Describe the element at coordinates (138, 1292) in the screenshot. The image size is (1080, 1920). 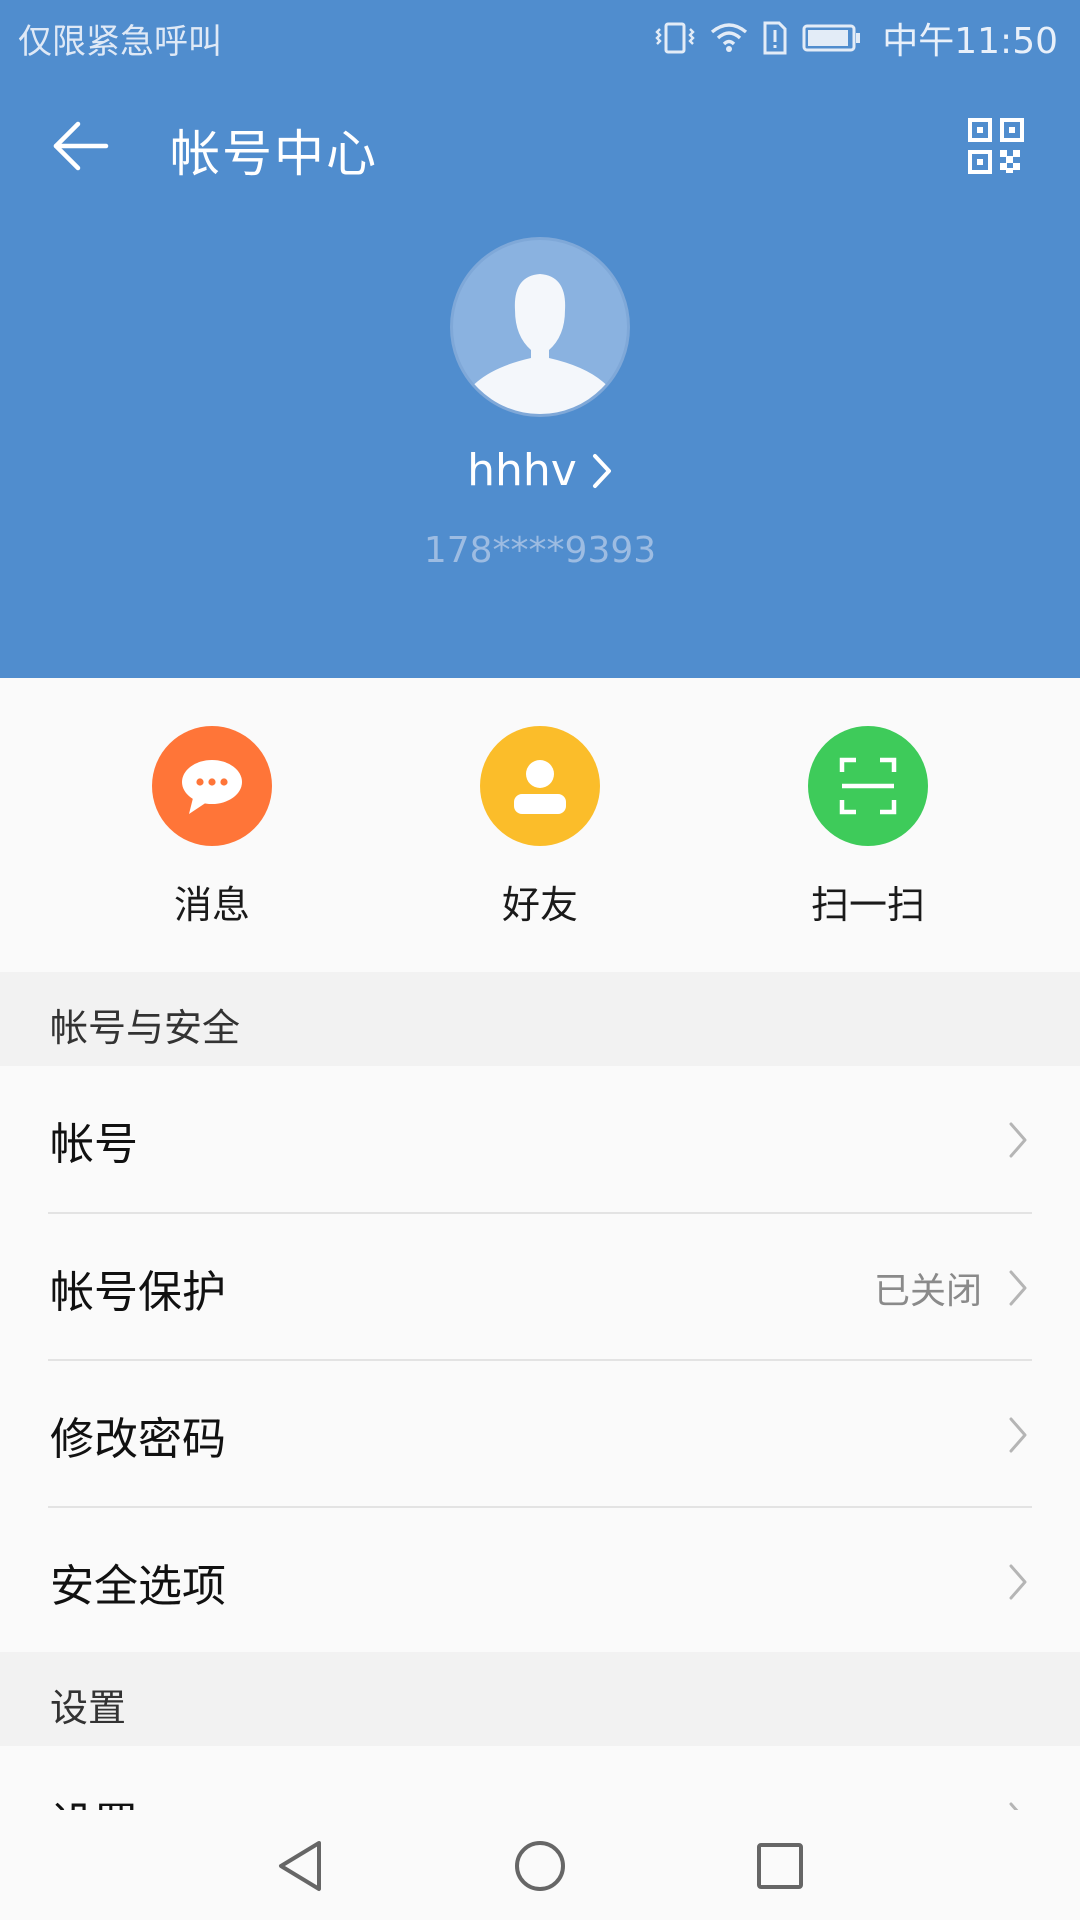
I see `list-item-label: 帐号保护` at that location.